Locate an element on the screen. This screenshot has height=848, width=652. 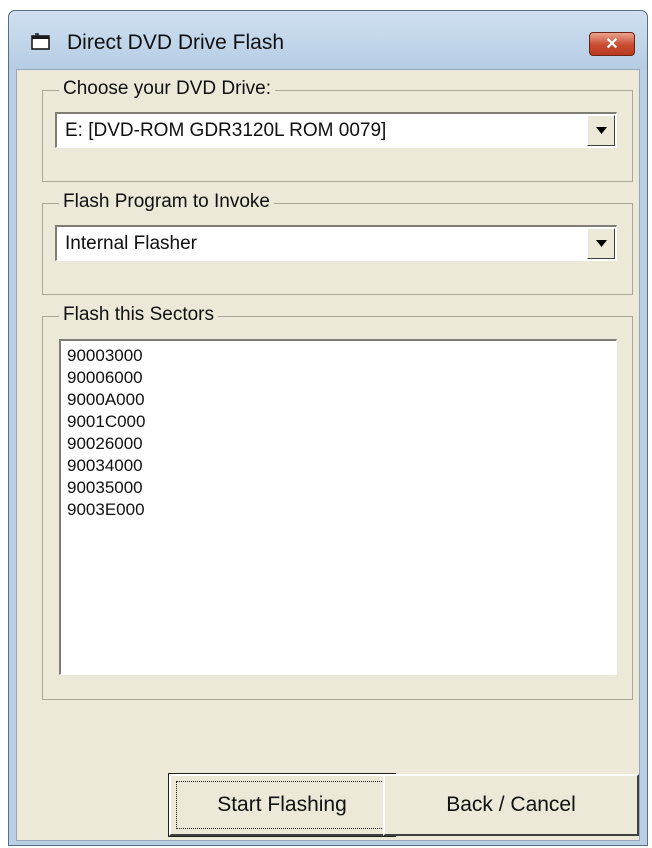
title-bar: Direct DVD Drive Flash ✕ is located at coordinates (328, 40).